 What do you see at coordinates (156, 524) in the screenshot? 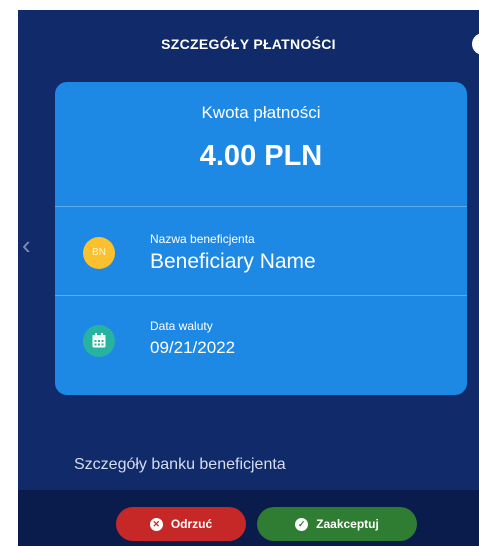
I see `close-icon: ✕` at bounding box center [156, 524].